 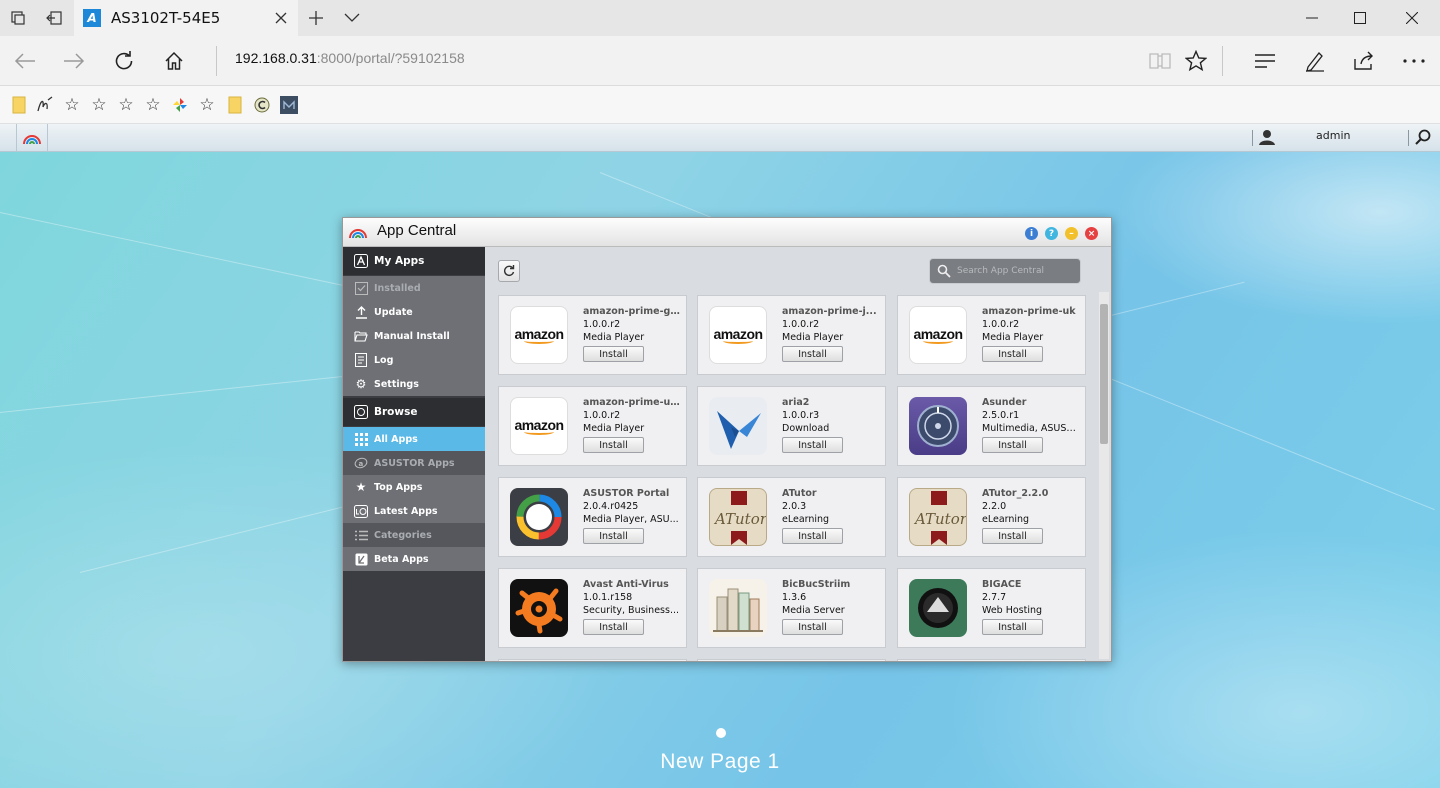 I want to click on m-site-icon, so click(x=289, y=105).